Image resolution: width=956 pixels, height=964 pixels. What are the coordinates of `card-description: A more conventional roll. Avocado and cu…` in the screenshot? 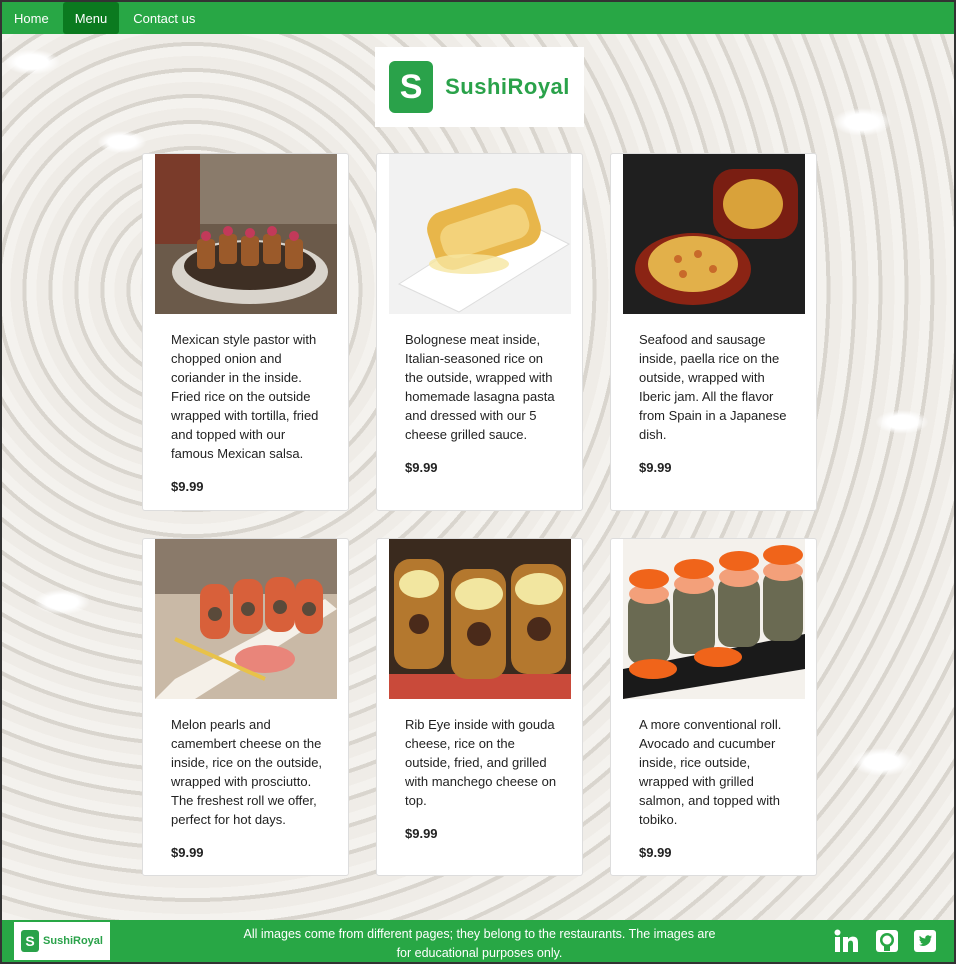 It's located at (710, 772).